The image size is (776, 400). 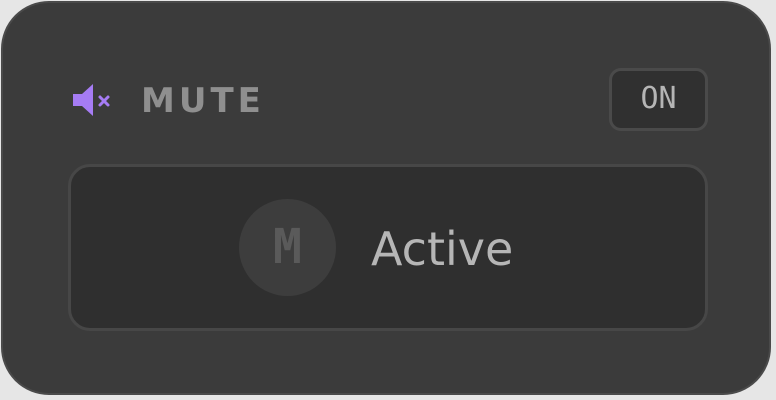 What do you see at coordinates (658, 99) in the screenshot?
I see `on-toggle-button: ON` at bounding box center [658, 99].